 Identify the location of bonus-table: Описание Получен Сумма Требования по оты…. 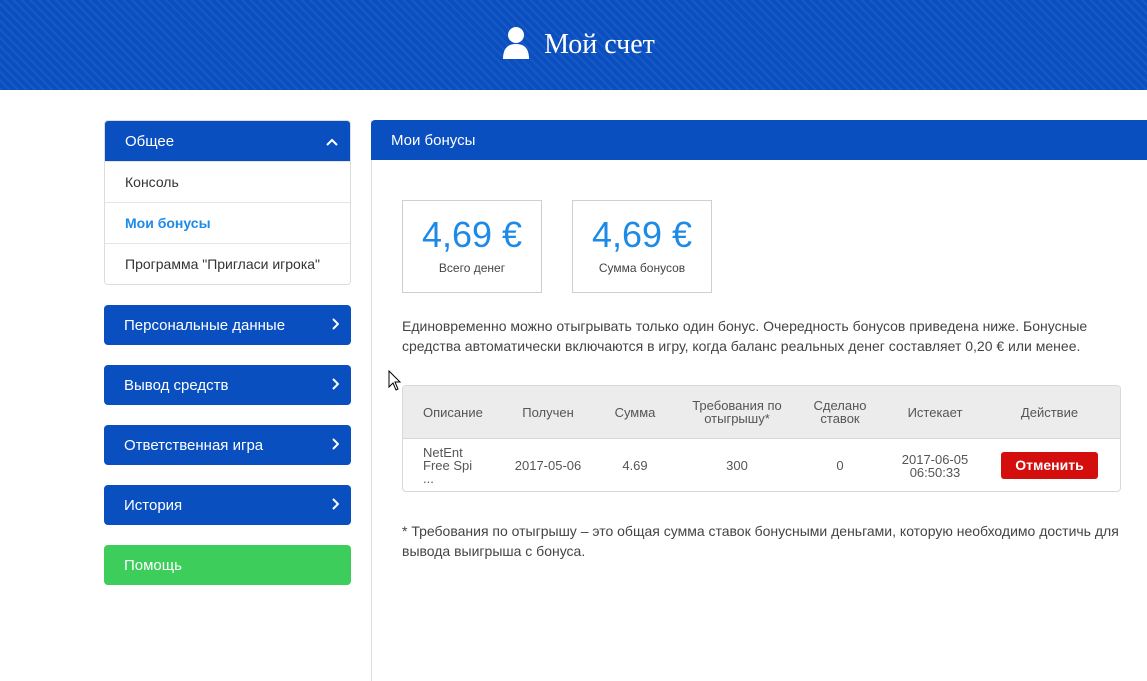
(761, 438).